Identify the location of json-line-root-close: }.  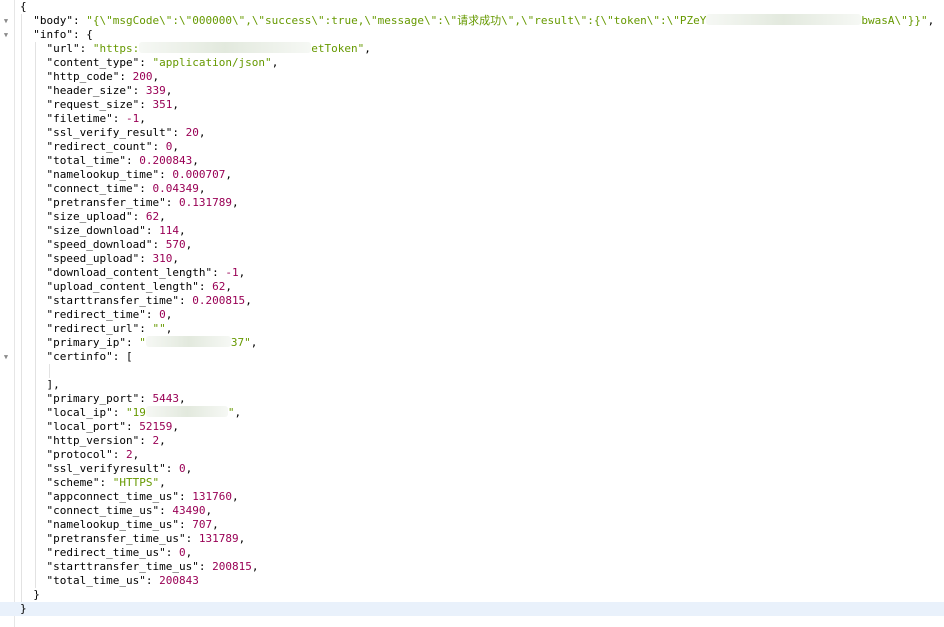
(472, 609).